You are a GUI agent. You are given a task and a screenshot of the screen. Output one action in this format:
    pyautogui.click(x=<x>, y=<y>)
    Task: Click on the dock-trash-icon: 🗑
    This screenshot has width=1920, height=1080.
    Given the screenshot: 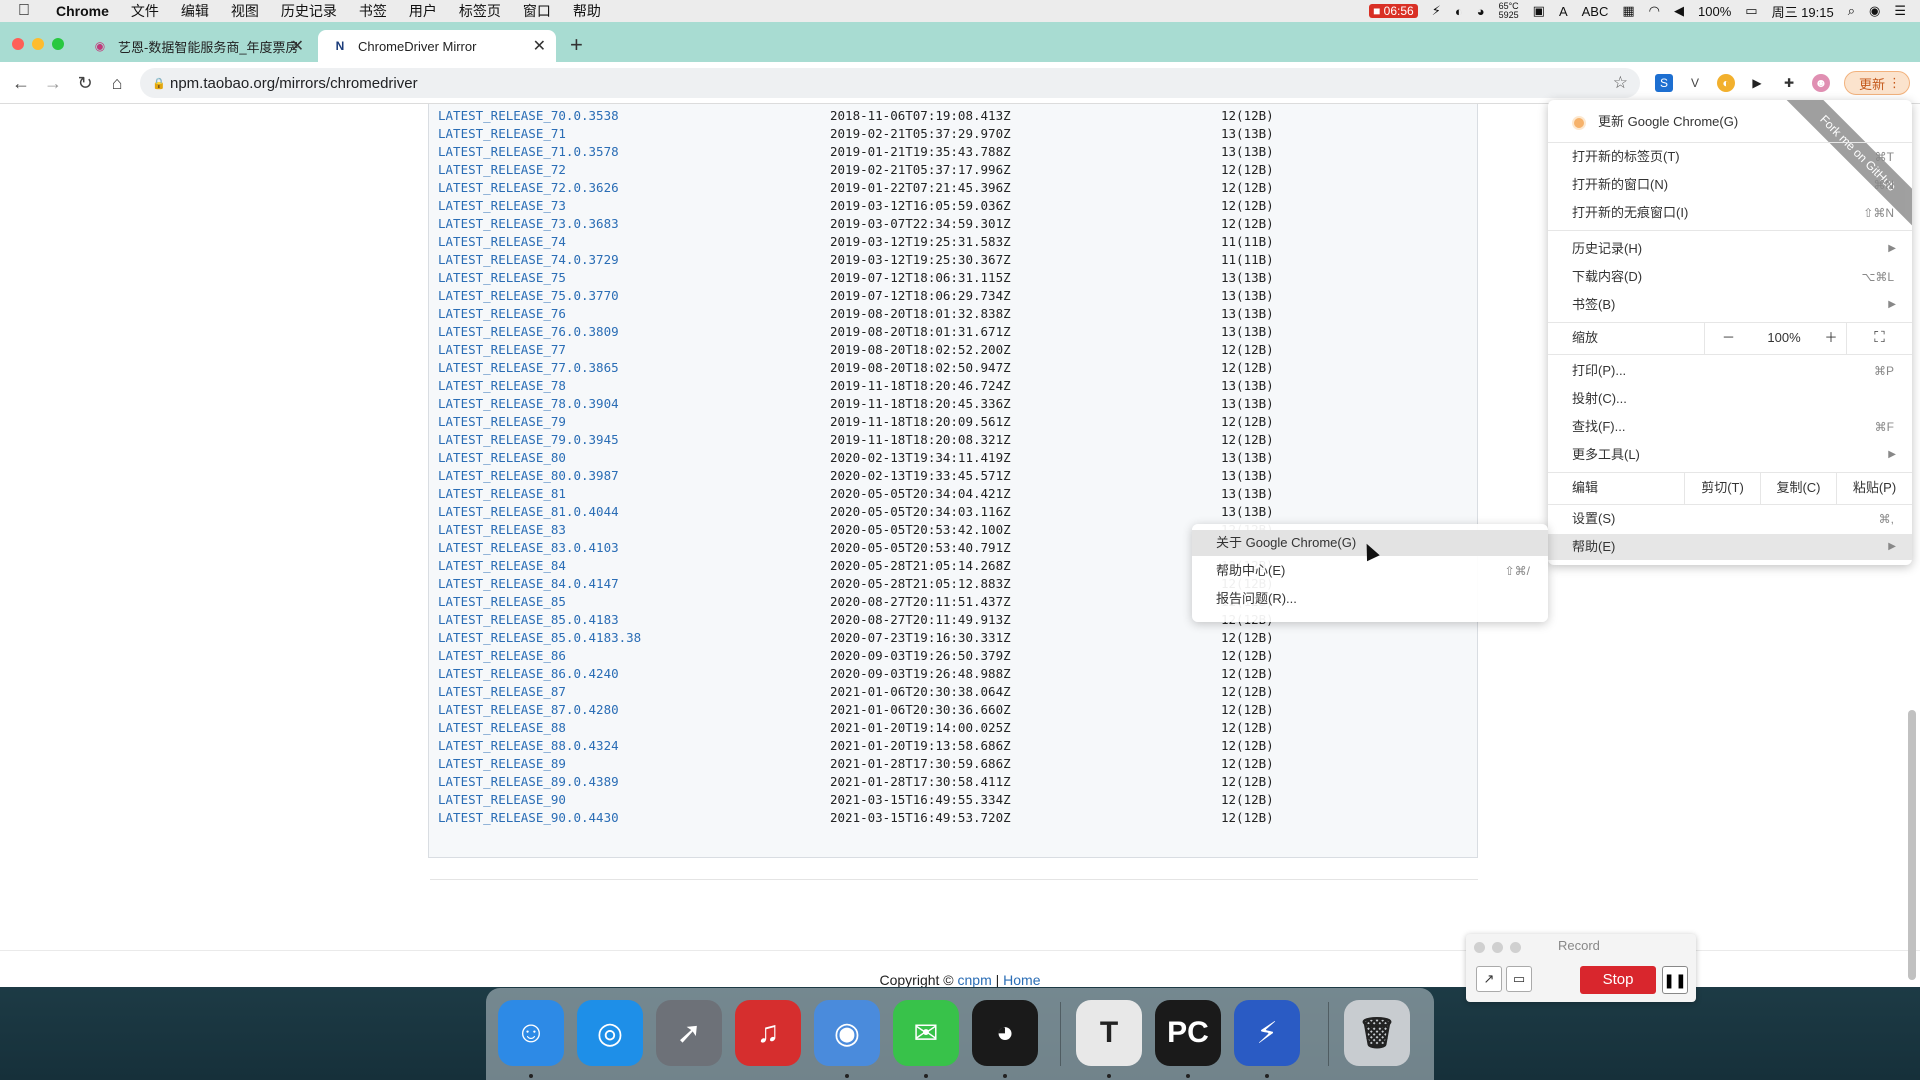 What is the action you would take?
    pyautogui.click(x=1377, y=1033)
    